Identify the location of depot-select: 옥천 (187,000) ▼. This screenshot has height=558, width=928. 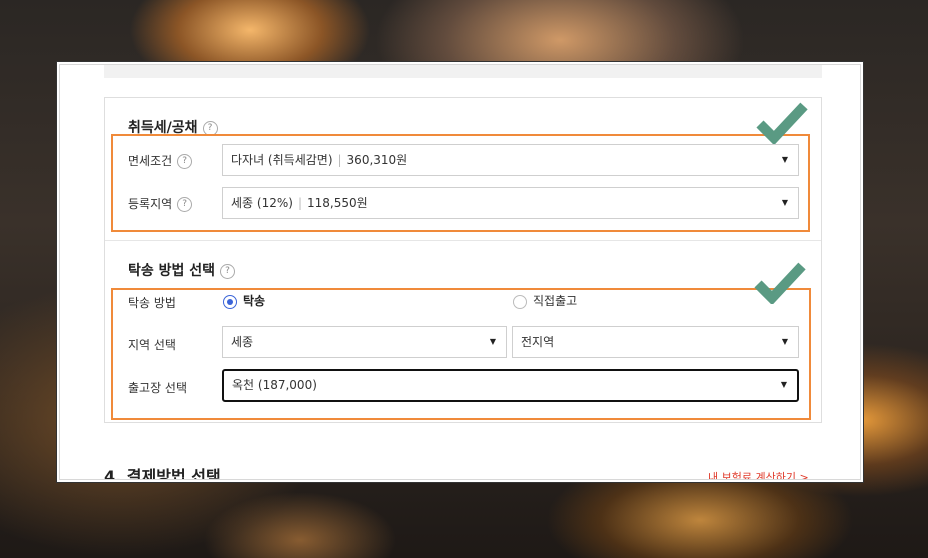
(510, 385).